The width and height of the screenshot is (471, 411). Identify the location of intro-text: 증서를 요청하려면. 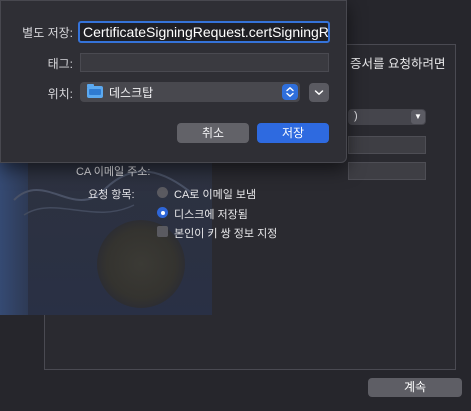
(398, 64).